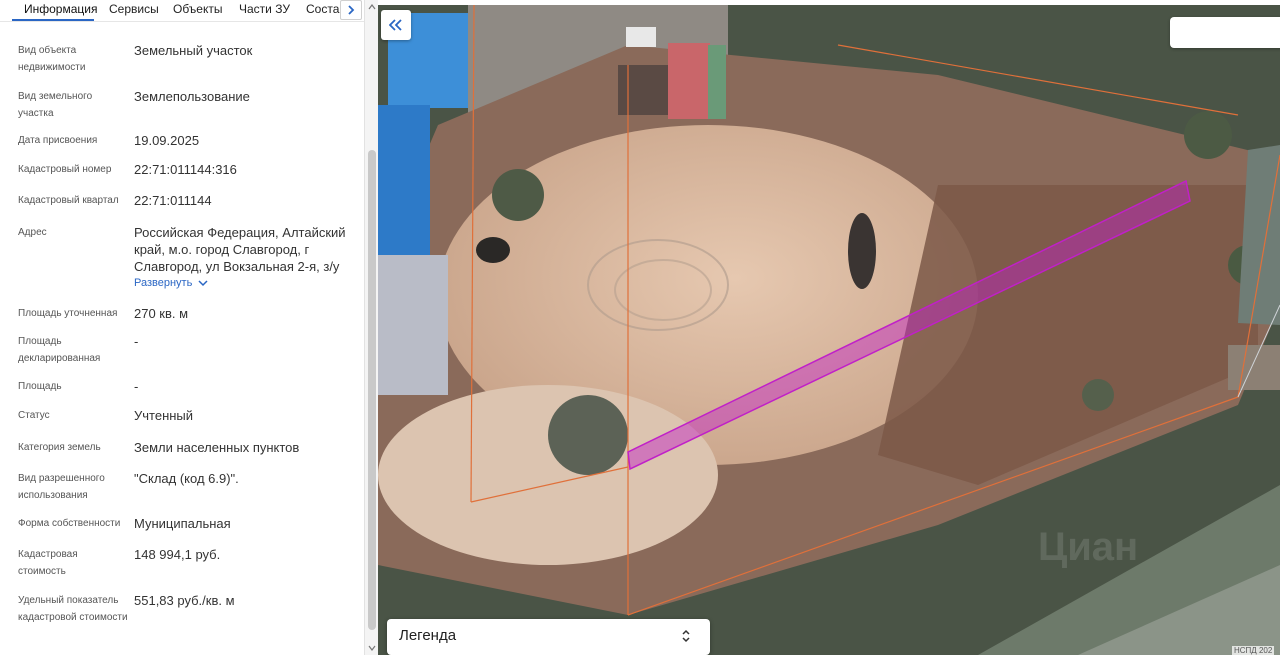 Image resolution: width=1280 pixels, height=655 pixels. I want to click on scroll-down-arrow-icon, so click(372, 648).